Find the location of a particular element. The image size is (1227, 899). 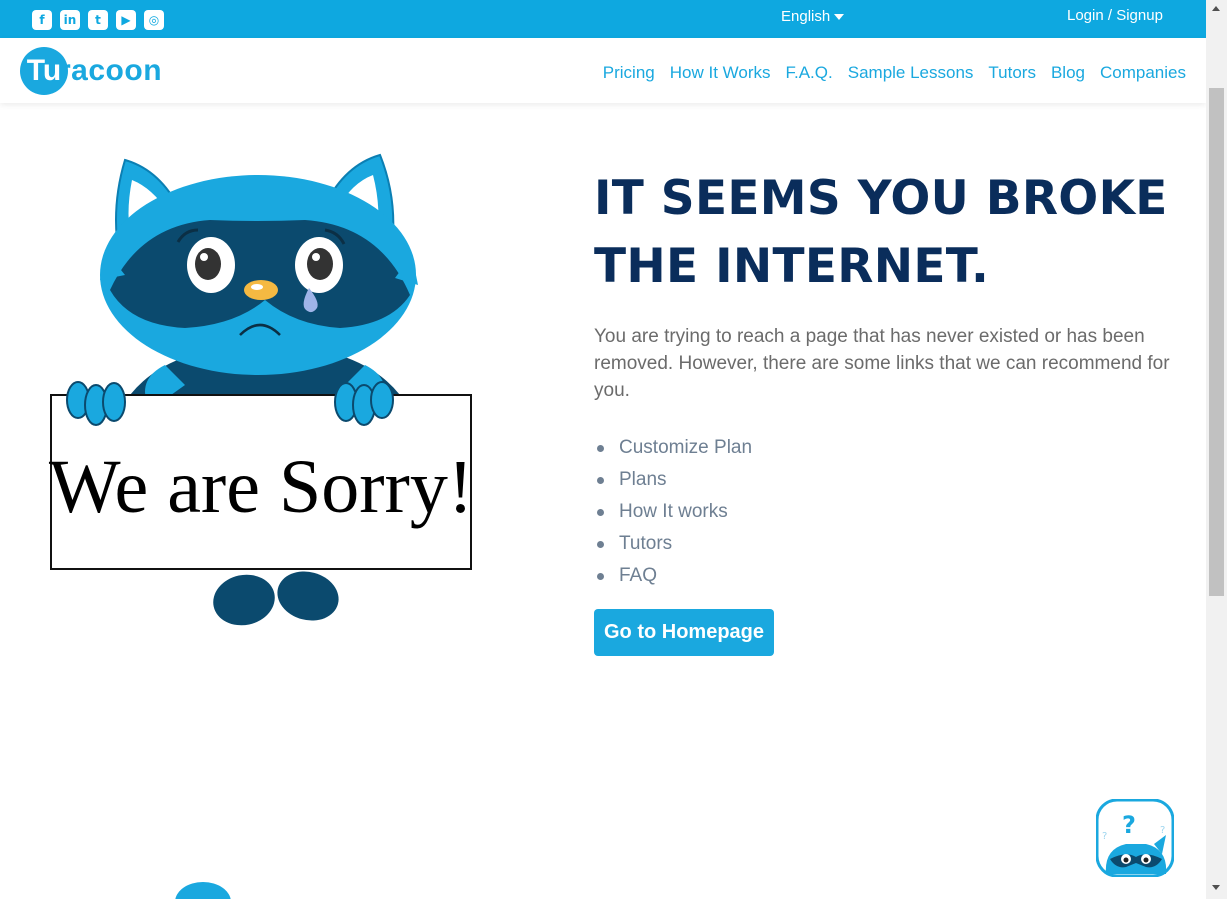

caret-down-icon is located at coordinates (839, 16).